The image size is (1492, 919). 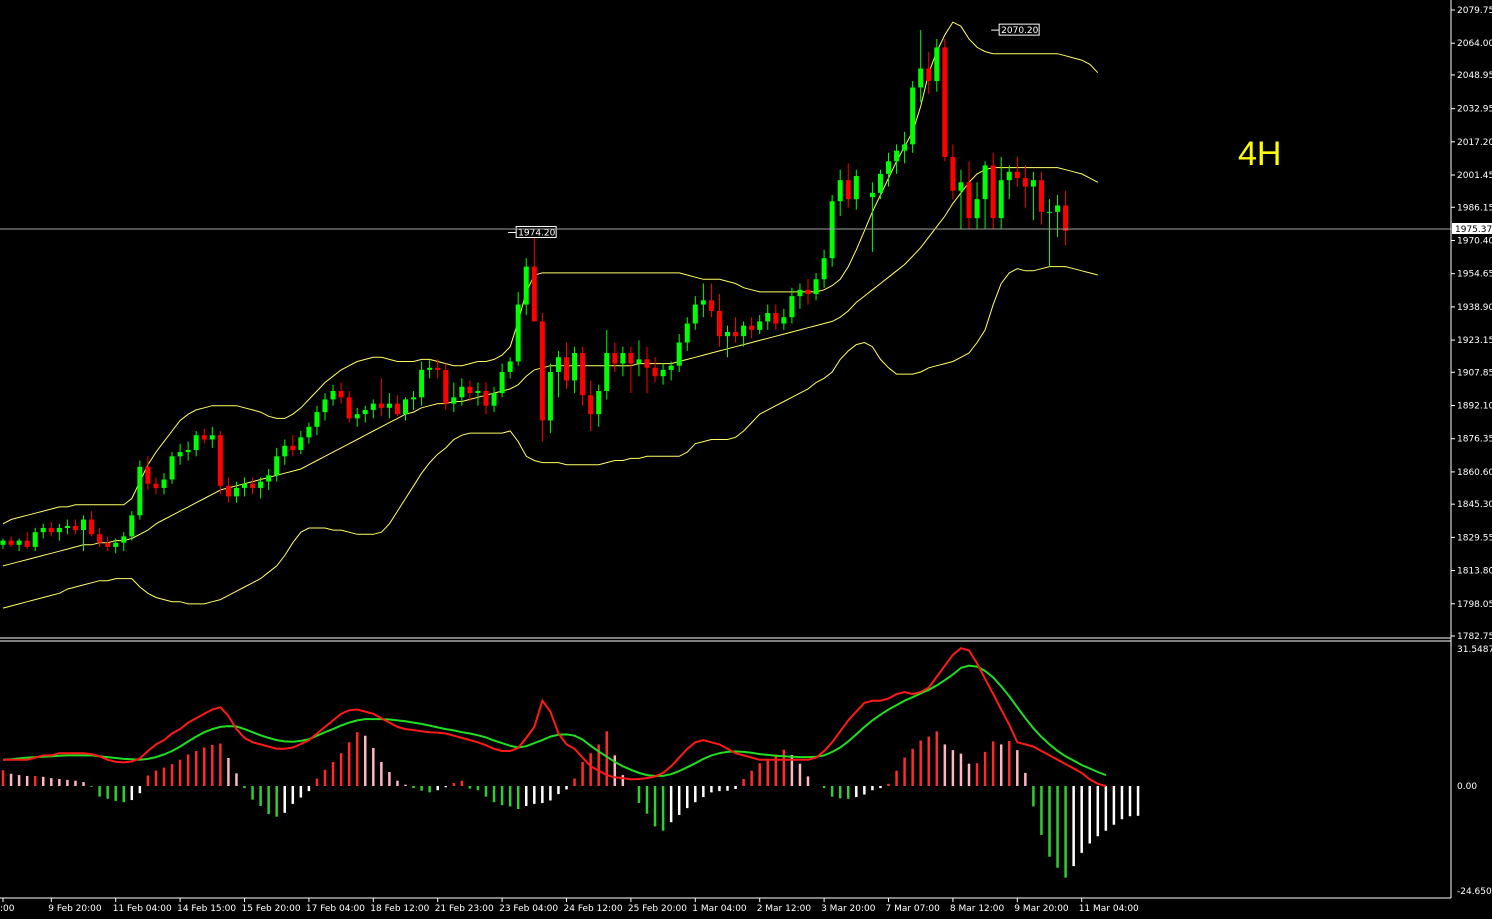 What do you see at coordinates (271, 909) in the screenshot?
I see `time-tick-label: 15 Feb 20:00` at bounding box center [271, 909].